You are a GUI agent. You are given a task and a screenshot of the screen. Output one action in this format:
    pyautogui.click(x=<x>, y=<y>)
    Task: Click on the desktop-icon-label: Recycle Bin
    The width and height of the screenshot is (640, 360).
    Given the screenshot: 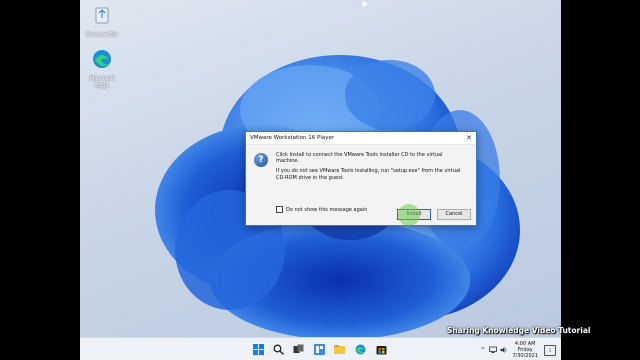 What is the action you would take?
    pyautogui.click(x=102, y=35)
    